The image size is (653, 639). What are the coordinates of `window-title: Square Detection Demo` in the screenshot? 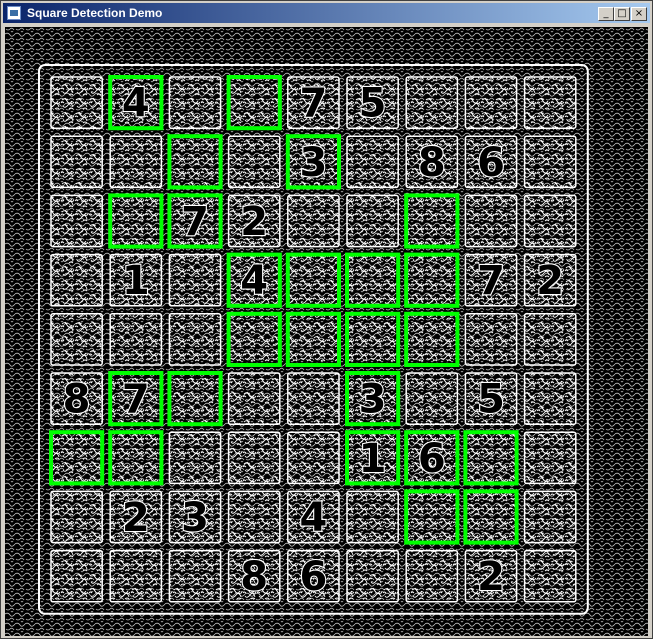 It's located at (95, 13).